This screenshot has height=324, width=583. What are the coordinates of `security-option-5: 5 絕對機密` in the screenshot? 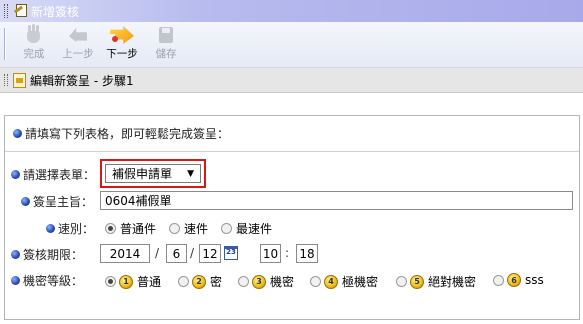 It's located at (436, 281).